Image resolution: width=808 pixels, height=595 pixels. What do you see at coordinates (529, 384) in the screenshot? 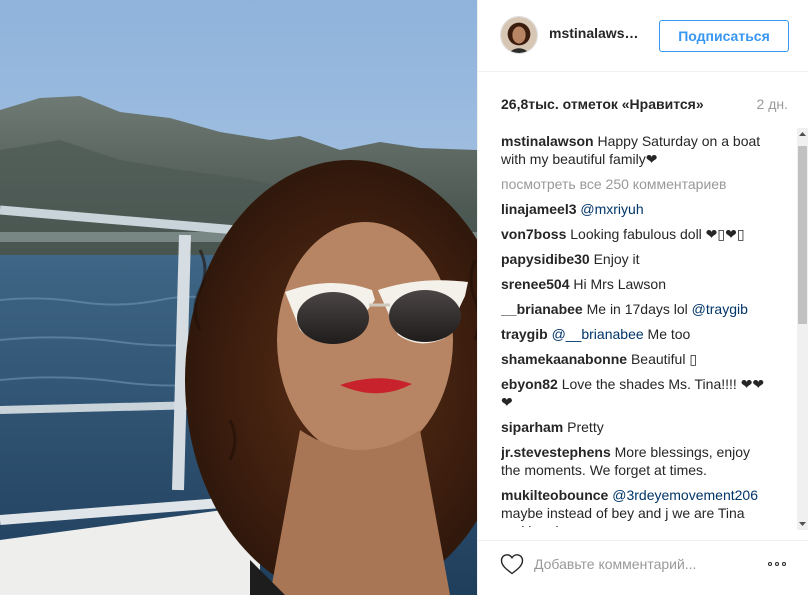
I see `comment-username: ebyon82` at bounding box center [529, 384].